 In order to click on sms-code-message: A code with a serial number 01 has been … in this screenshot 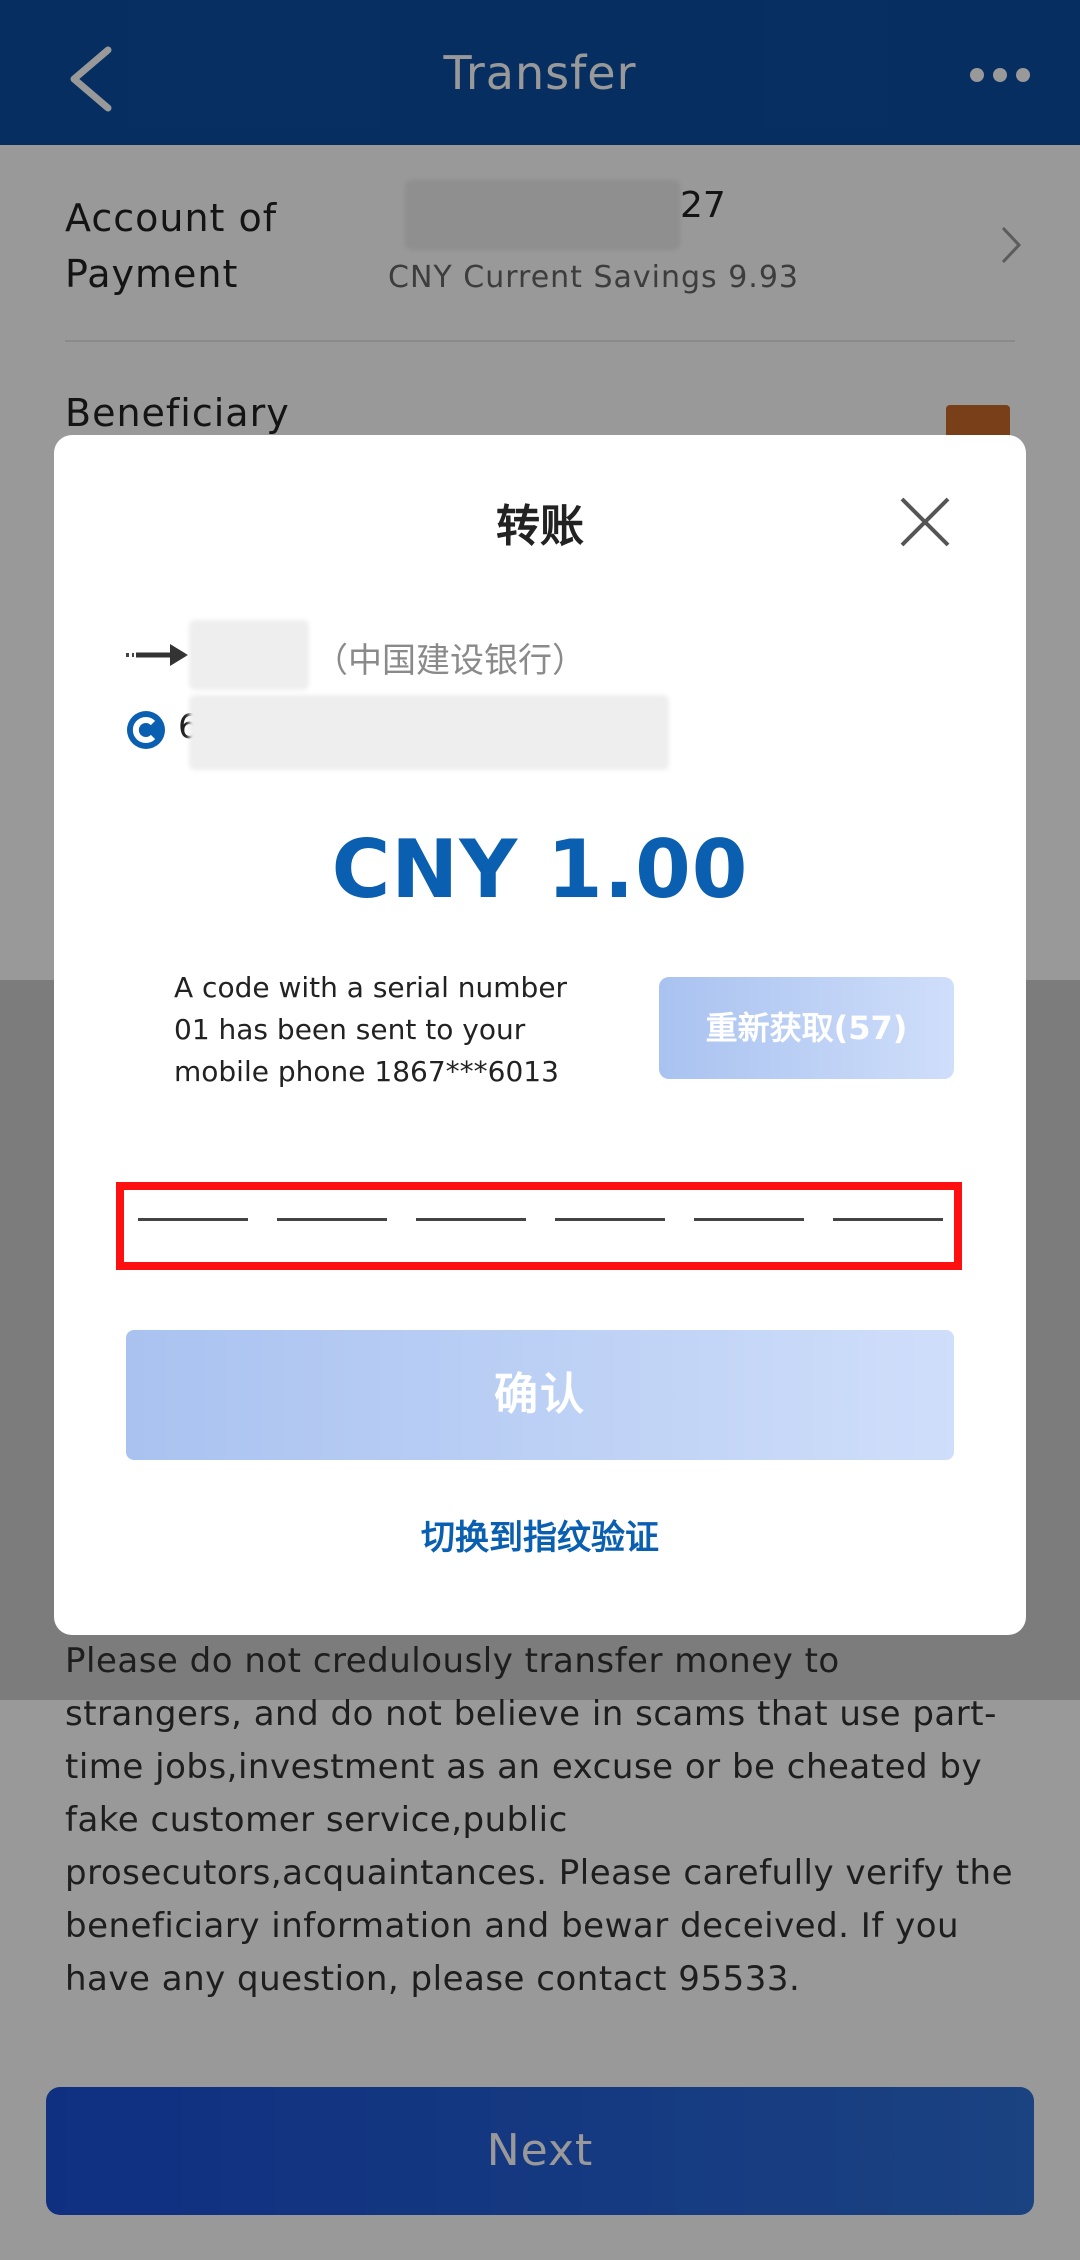, I will do `click(371, 1029)`.